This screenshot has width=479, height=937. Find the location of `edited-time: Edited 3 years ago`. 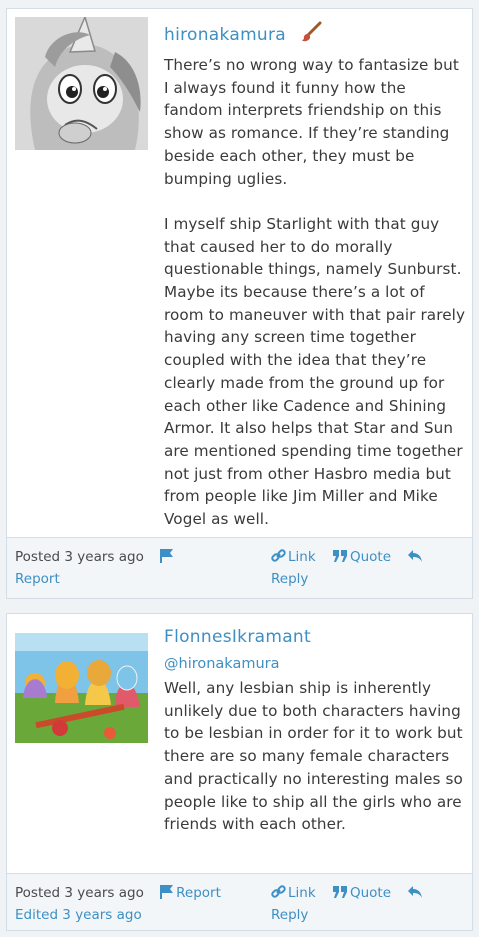

edited-time: Edited 3 years ago is located at coordinates (78, 915).